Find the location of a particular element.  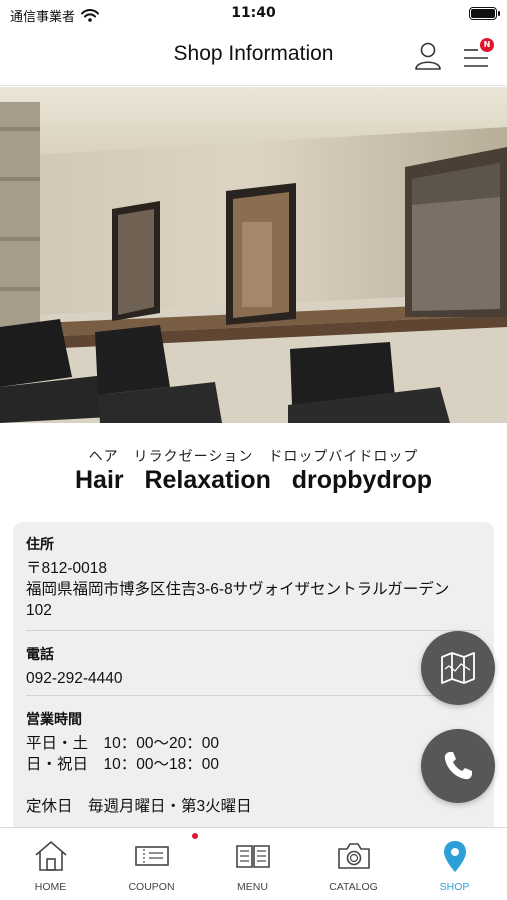

user-icon is located at coordinates (428, 56).